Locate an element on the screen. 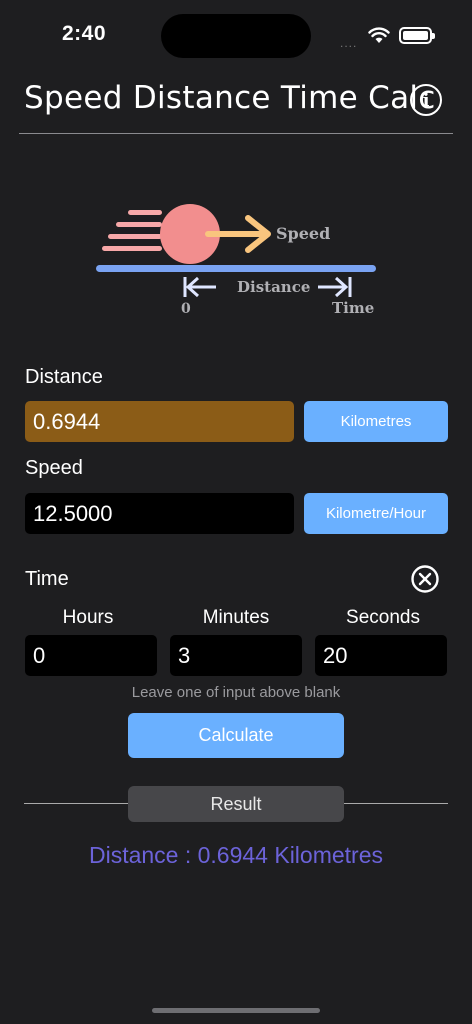 This screenshot has height=1024, width=472. speed-label-text: Speed is located at coordinates (54, 468).